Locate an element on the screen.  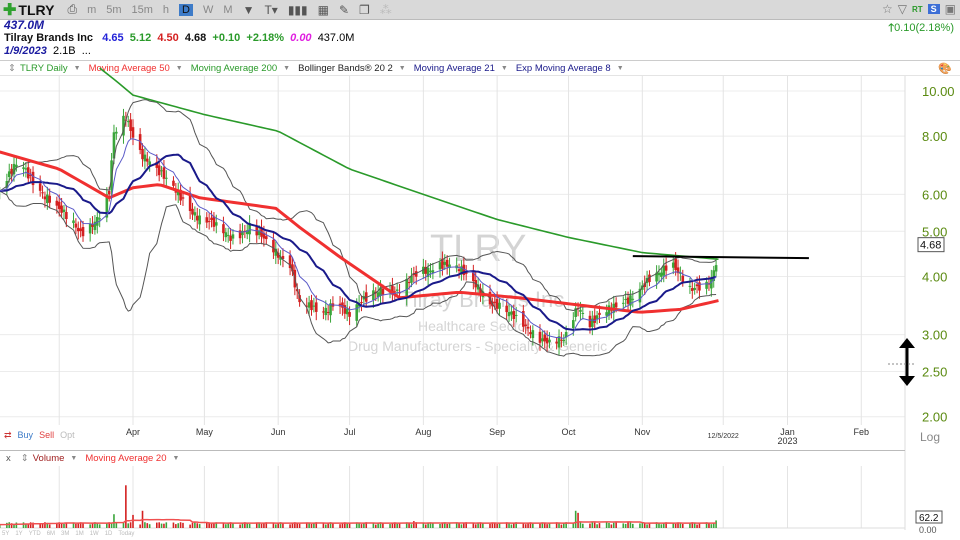
range-3m: 3M is located at coordinates (65, 534).